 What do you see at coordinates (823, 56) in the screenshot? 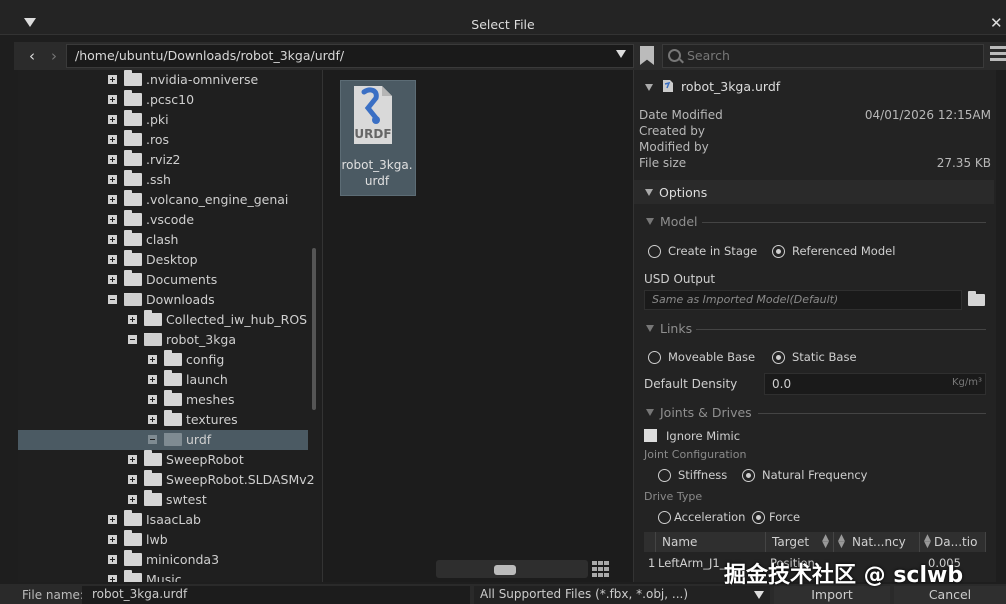
I see `search-input: Search` at bounding box center [823, 56].